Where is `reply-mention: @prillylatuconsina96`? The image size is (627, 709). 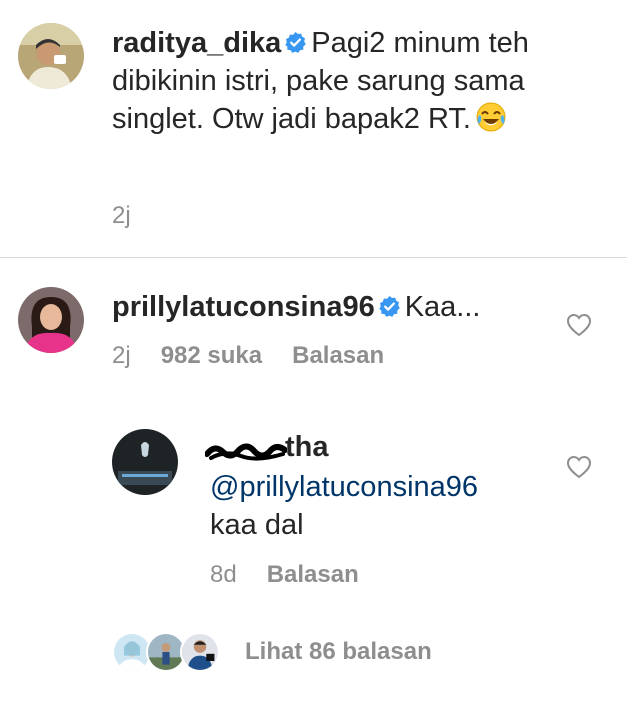 reply-mention: @prillylatuconsina96 is located at coordinates (380, 487).